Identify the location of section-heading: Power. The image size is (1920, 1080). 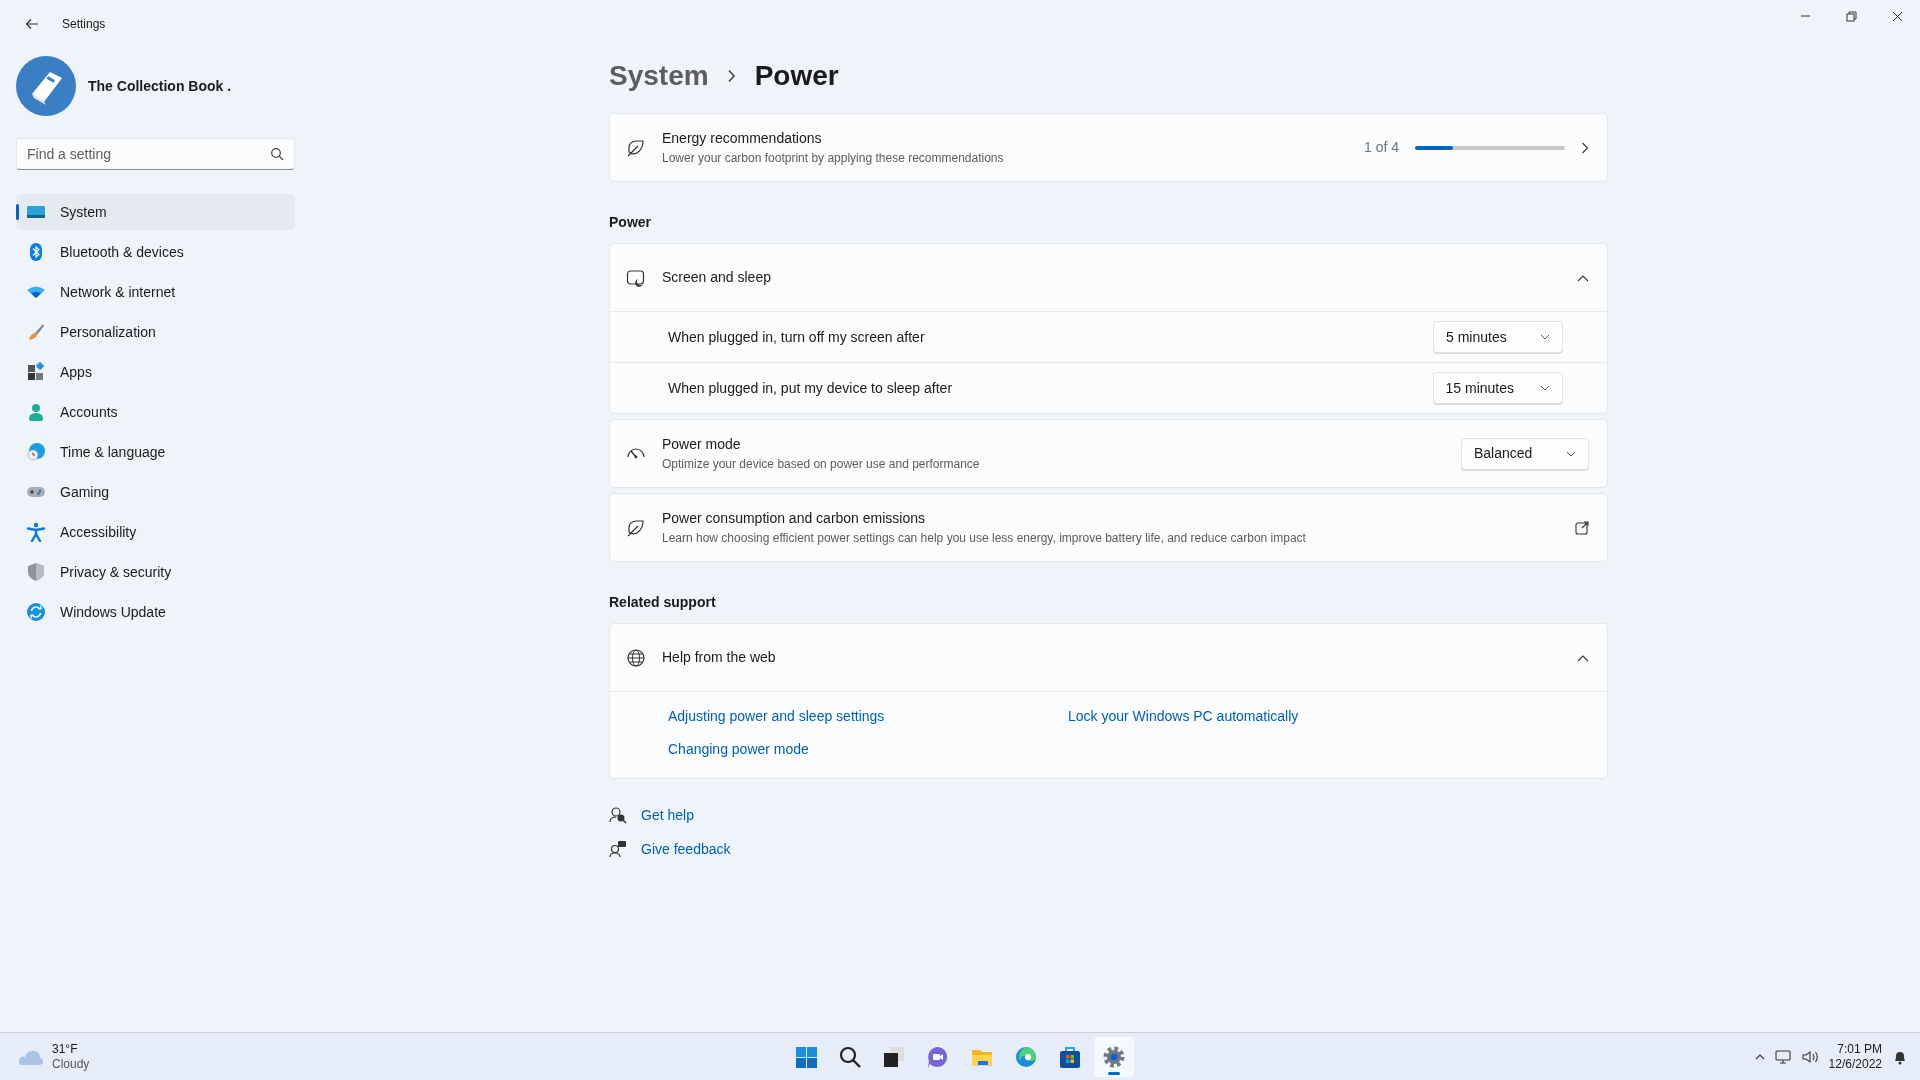
(630, 222).